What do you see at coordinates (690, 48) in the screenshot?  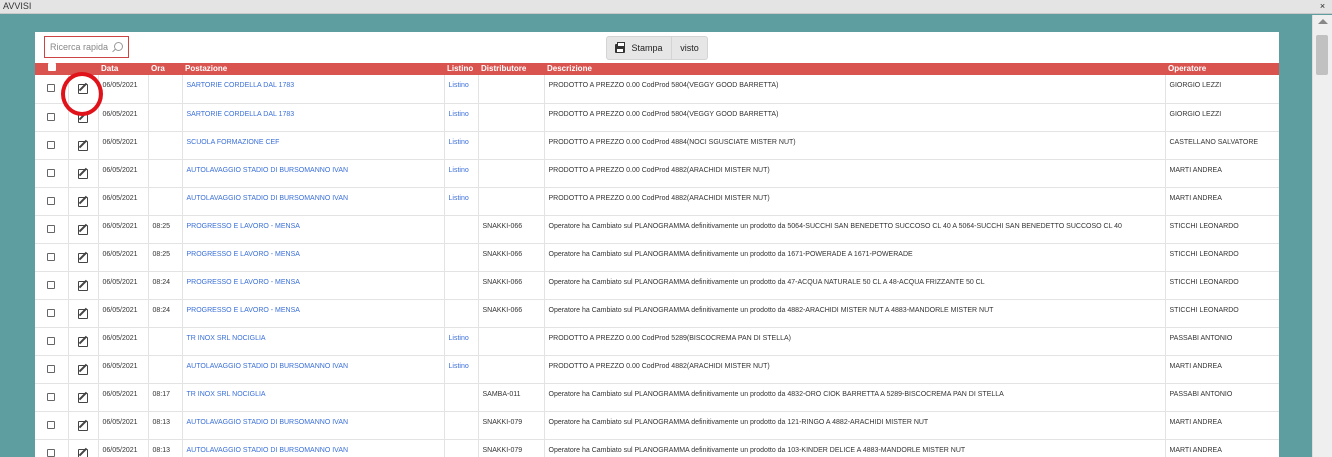 I see `mark-seen-button: visto` at bounding box center [690, 48].